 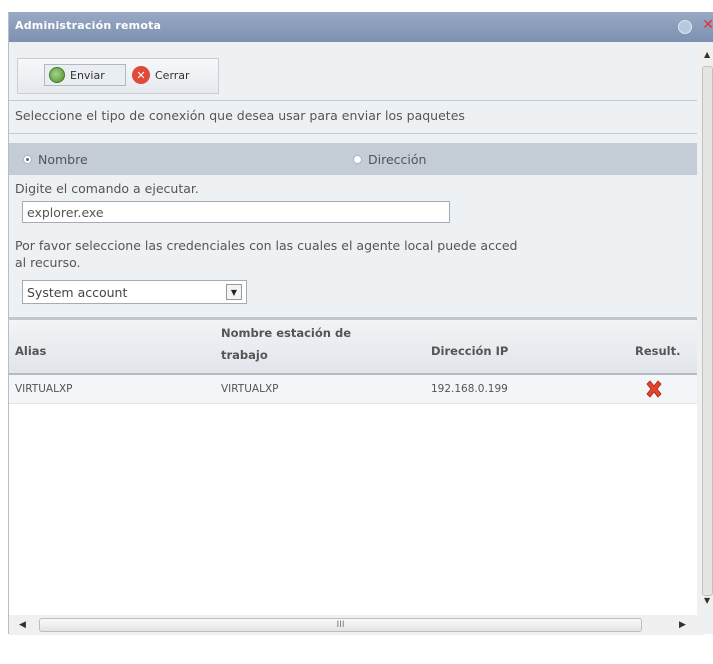 I want to click on toolbar-group: Enviar ✕ Cerrar, so click(x=118, y=76).